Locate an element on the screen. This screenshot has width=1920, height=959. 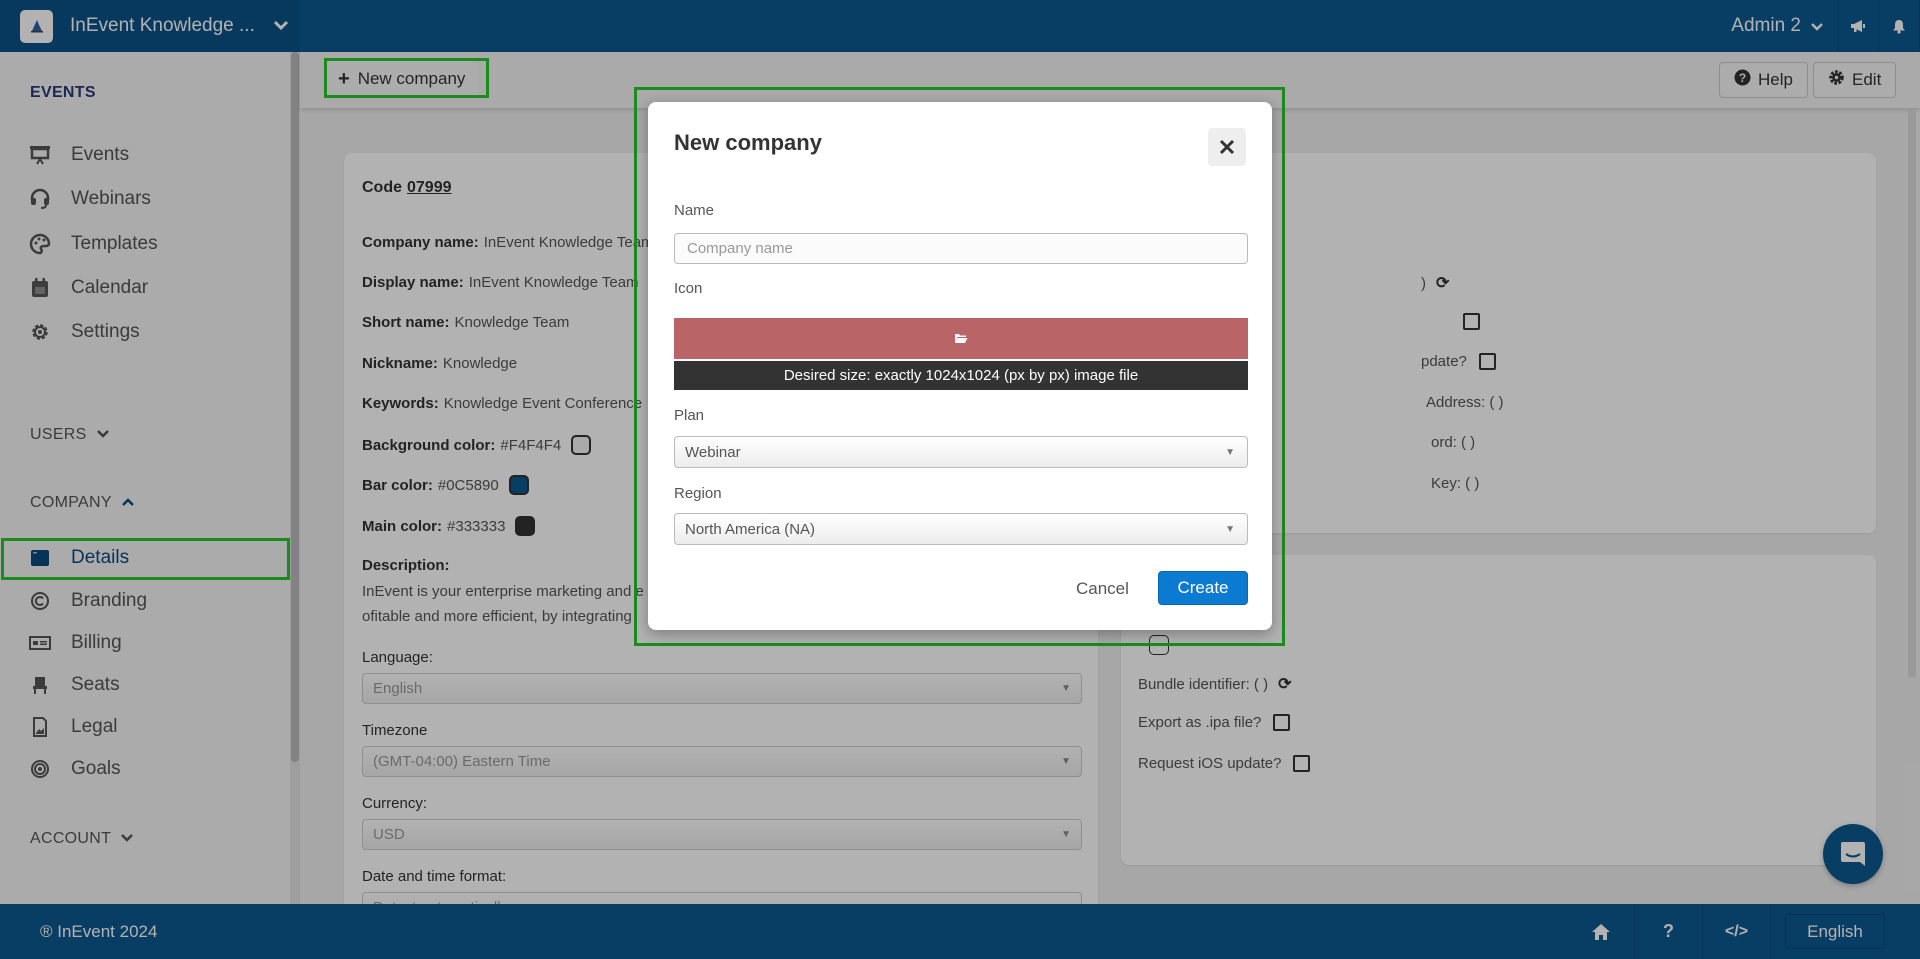
page-scrollbar is located at coordinates (1912, 393).